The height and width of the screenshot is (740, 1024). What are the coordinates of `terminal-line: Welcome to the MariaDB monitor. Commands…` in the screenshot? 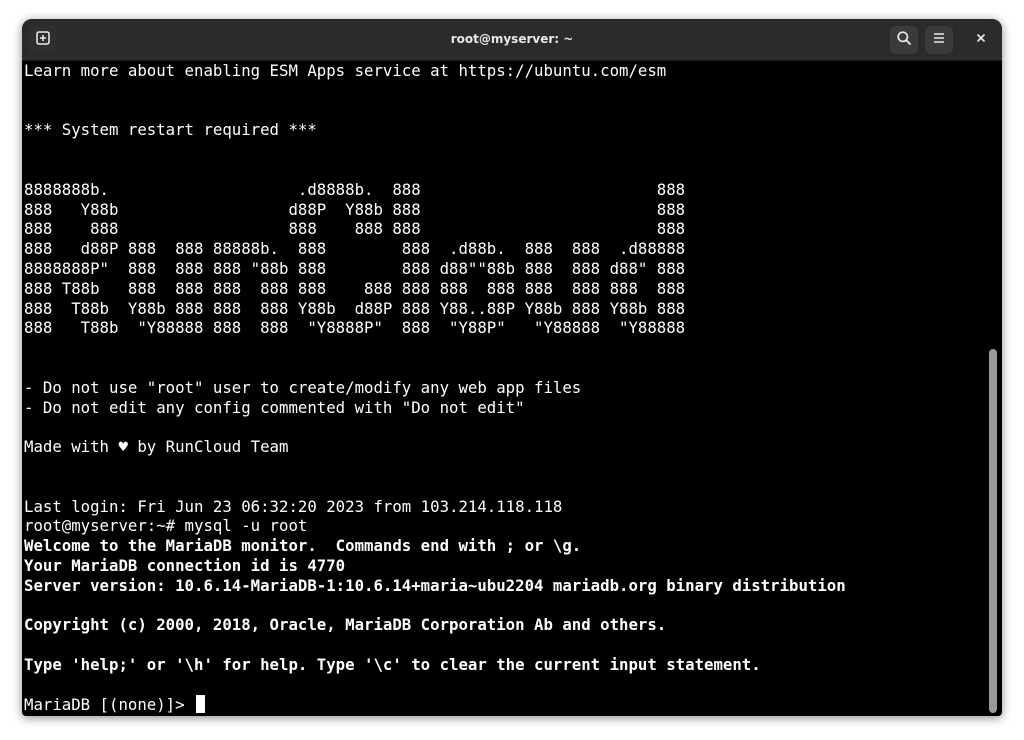 It's located at (303, 546).